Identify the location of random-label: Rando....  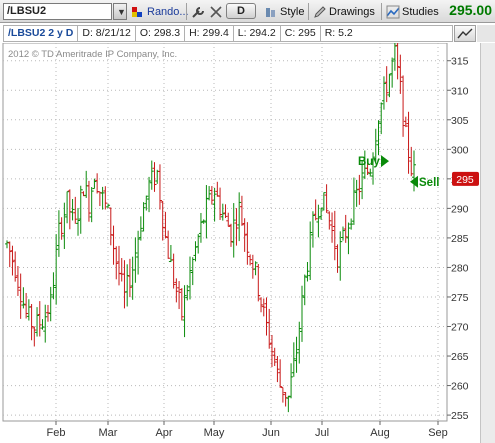
(168, 11).